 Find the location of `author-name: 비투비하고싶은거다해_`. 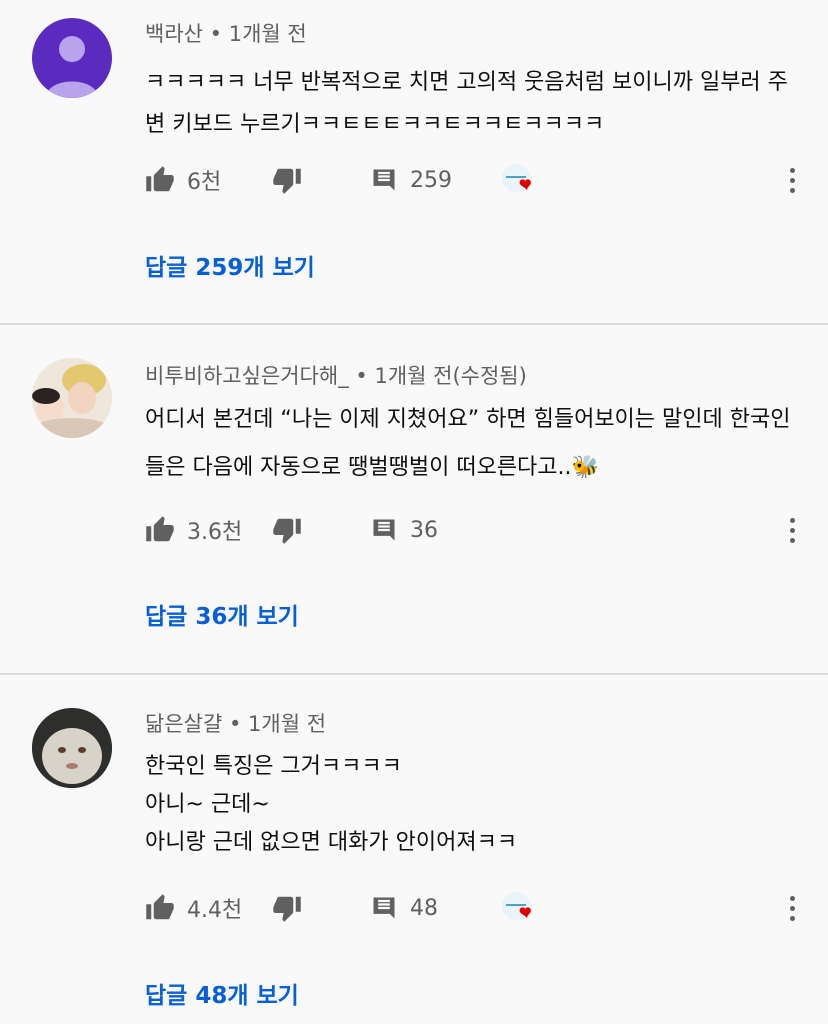

author-name: 비투비하고싶은거다해_ is located at coordinates (247, 376).